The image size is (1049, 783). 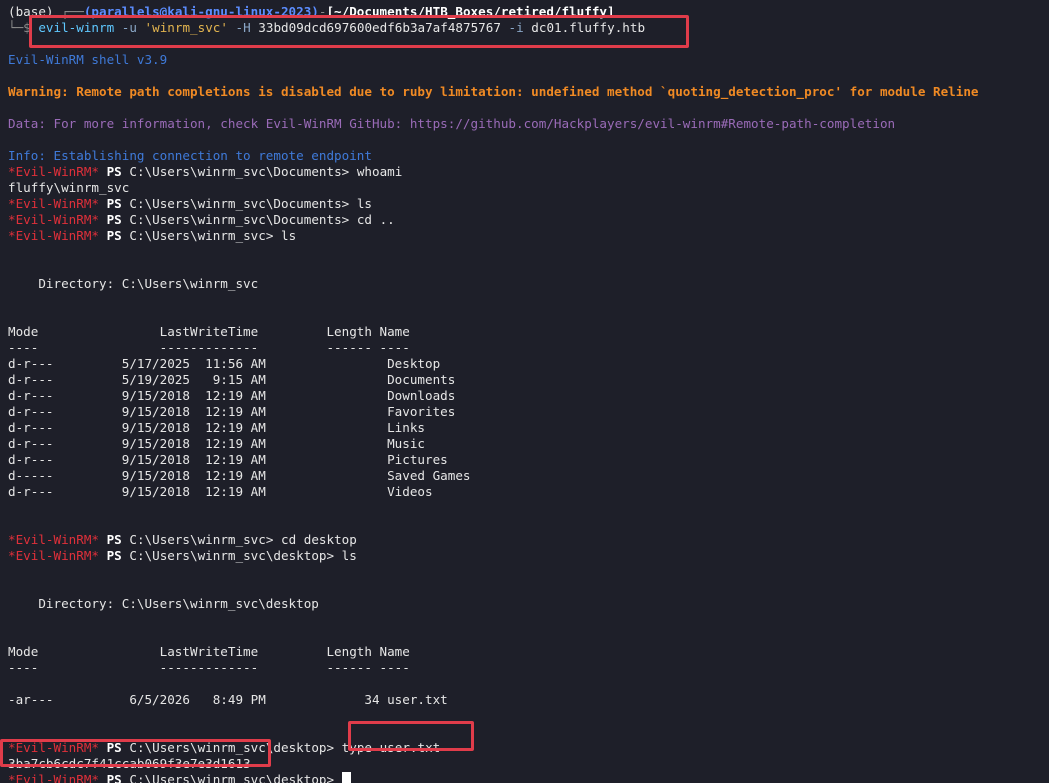 What do you see at coordinates (375, 219) in the screenshot?
I see `ps-command: cd ..` at bounding box center [375, 219].